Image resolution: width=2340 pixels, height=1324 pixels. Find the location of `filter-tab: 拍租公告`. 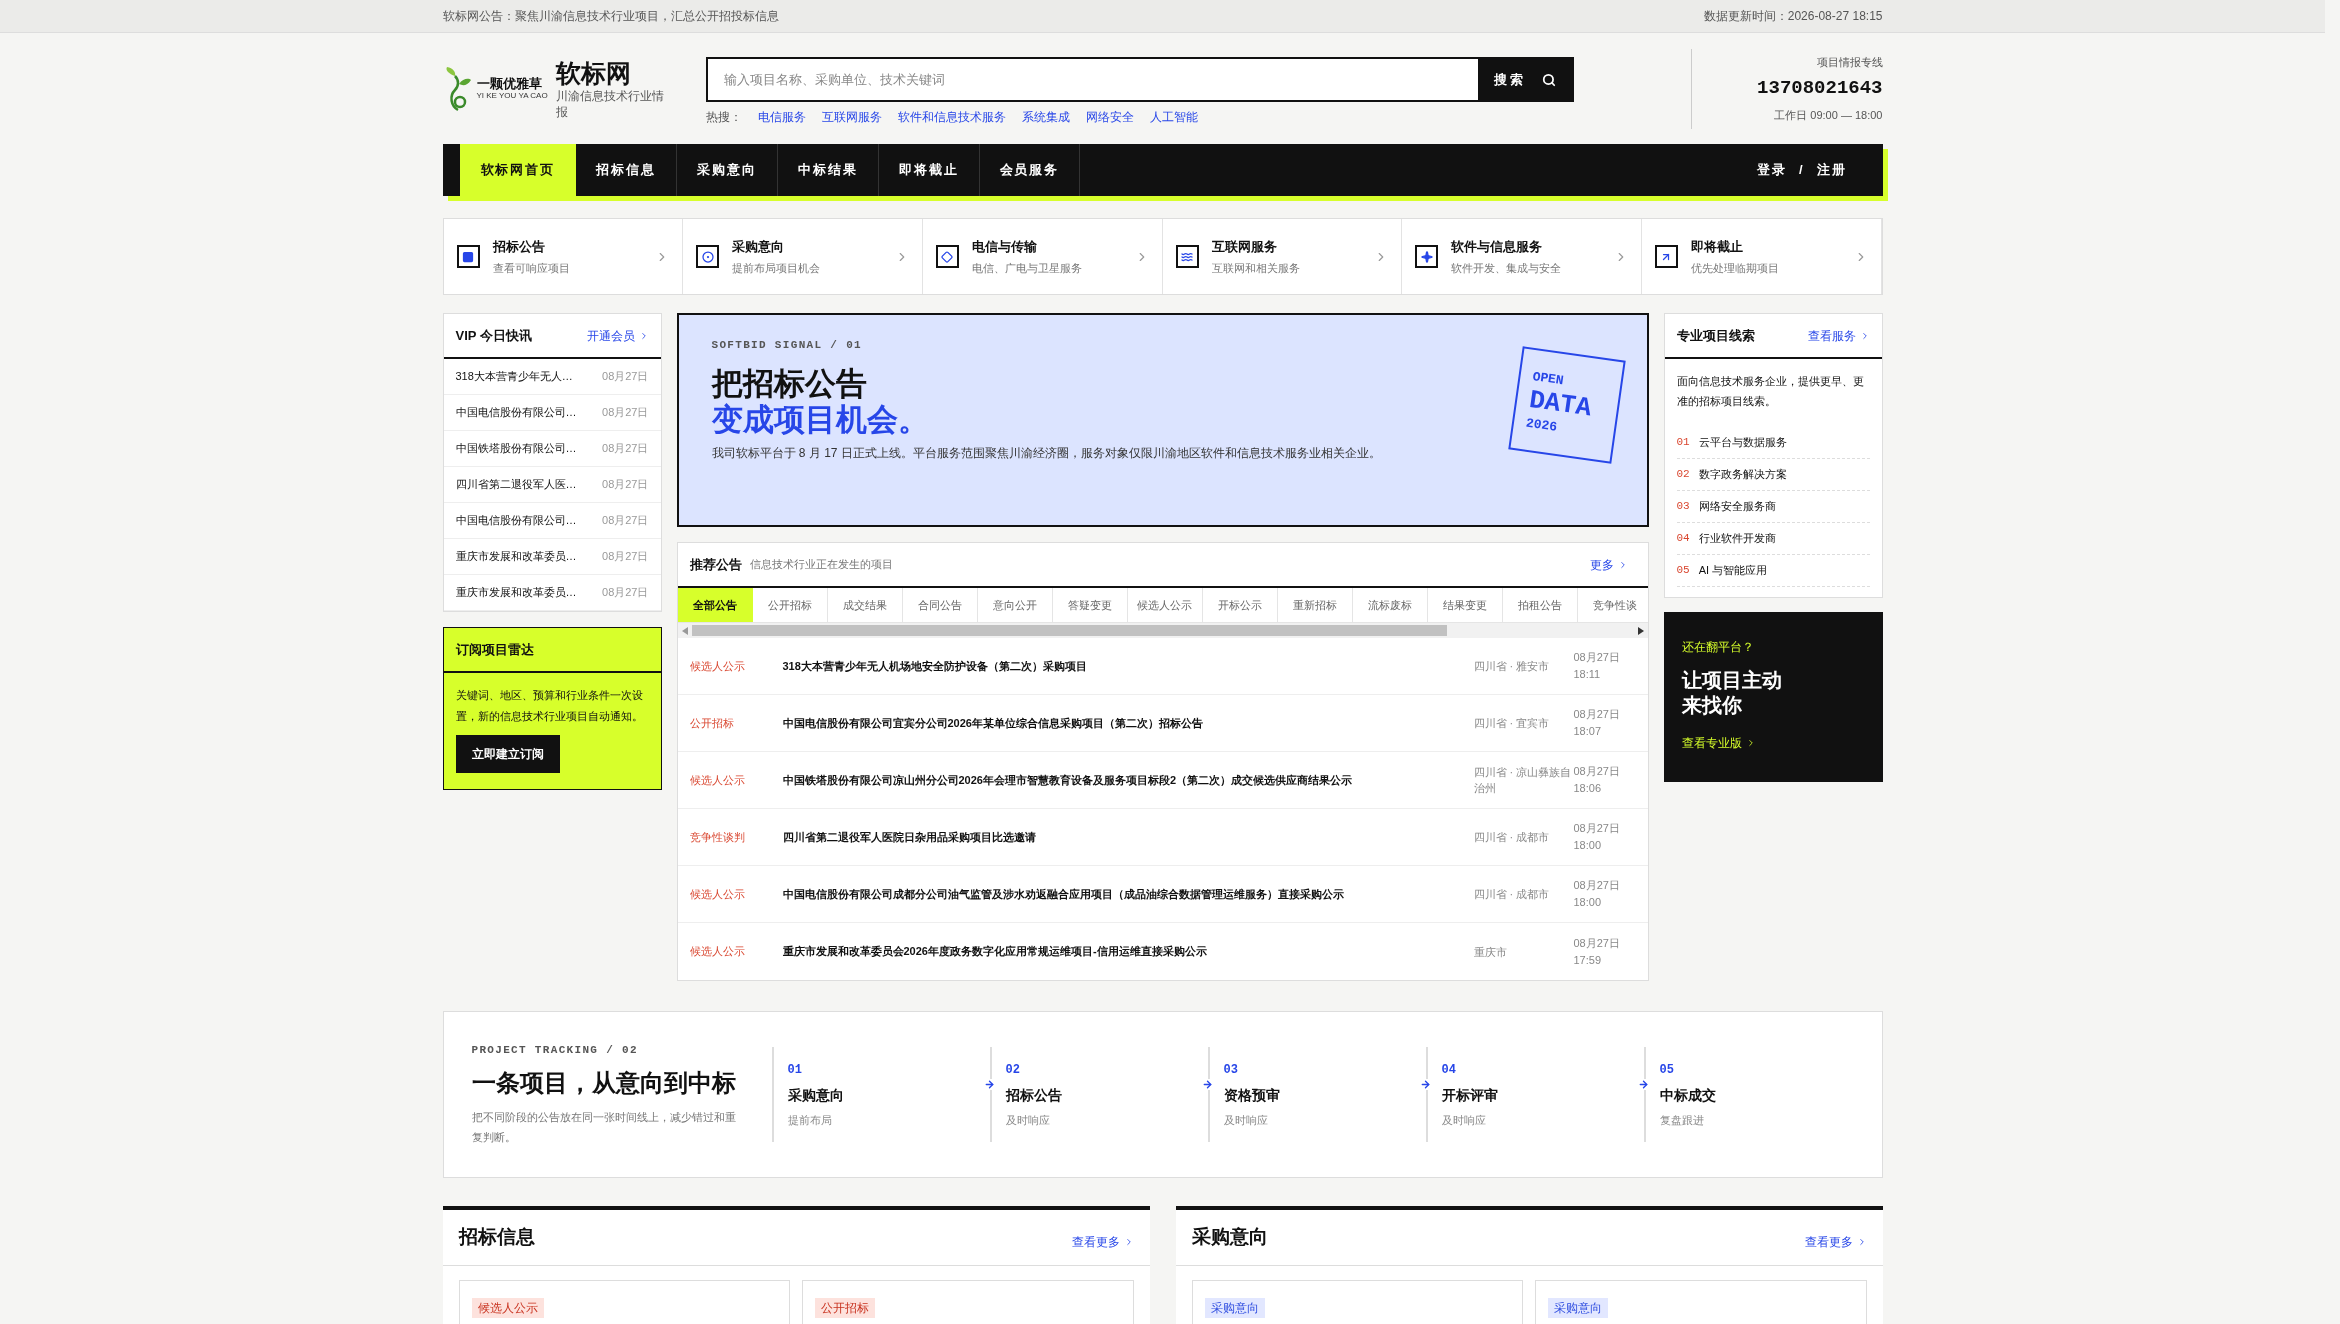

filter-tab: 拍租公告 is located at coordinates (1540, 605).